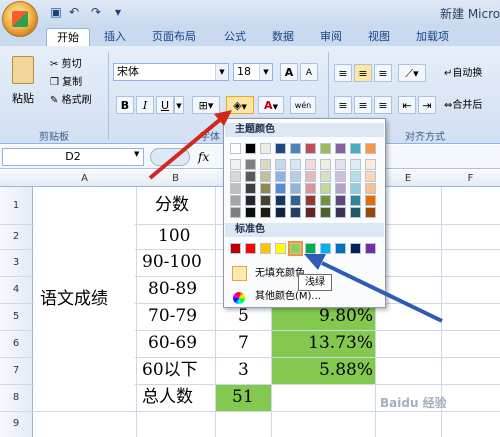 This screenshot has height=437, width=500. I want to click on red-arrow-line, so click(186, 148).